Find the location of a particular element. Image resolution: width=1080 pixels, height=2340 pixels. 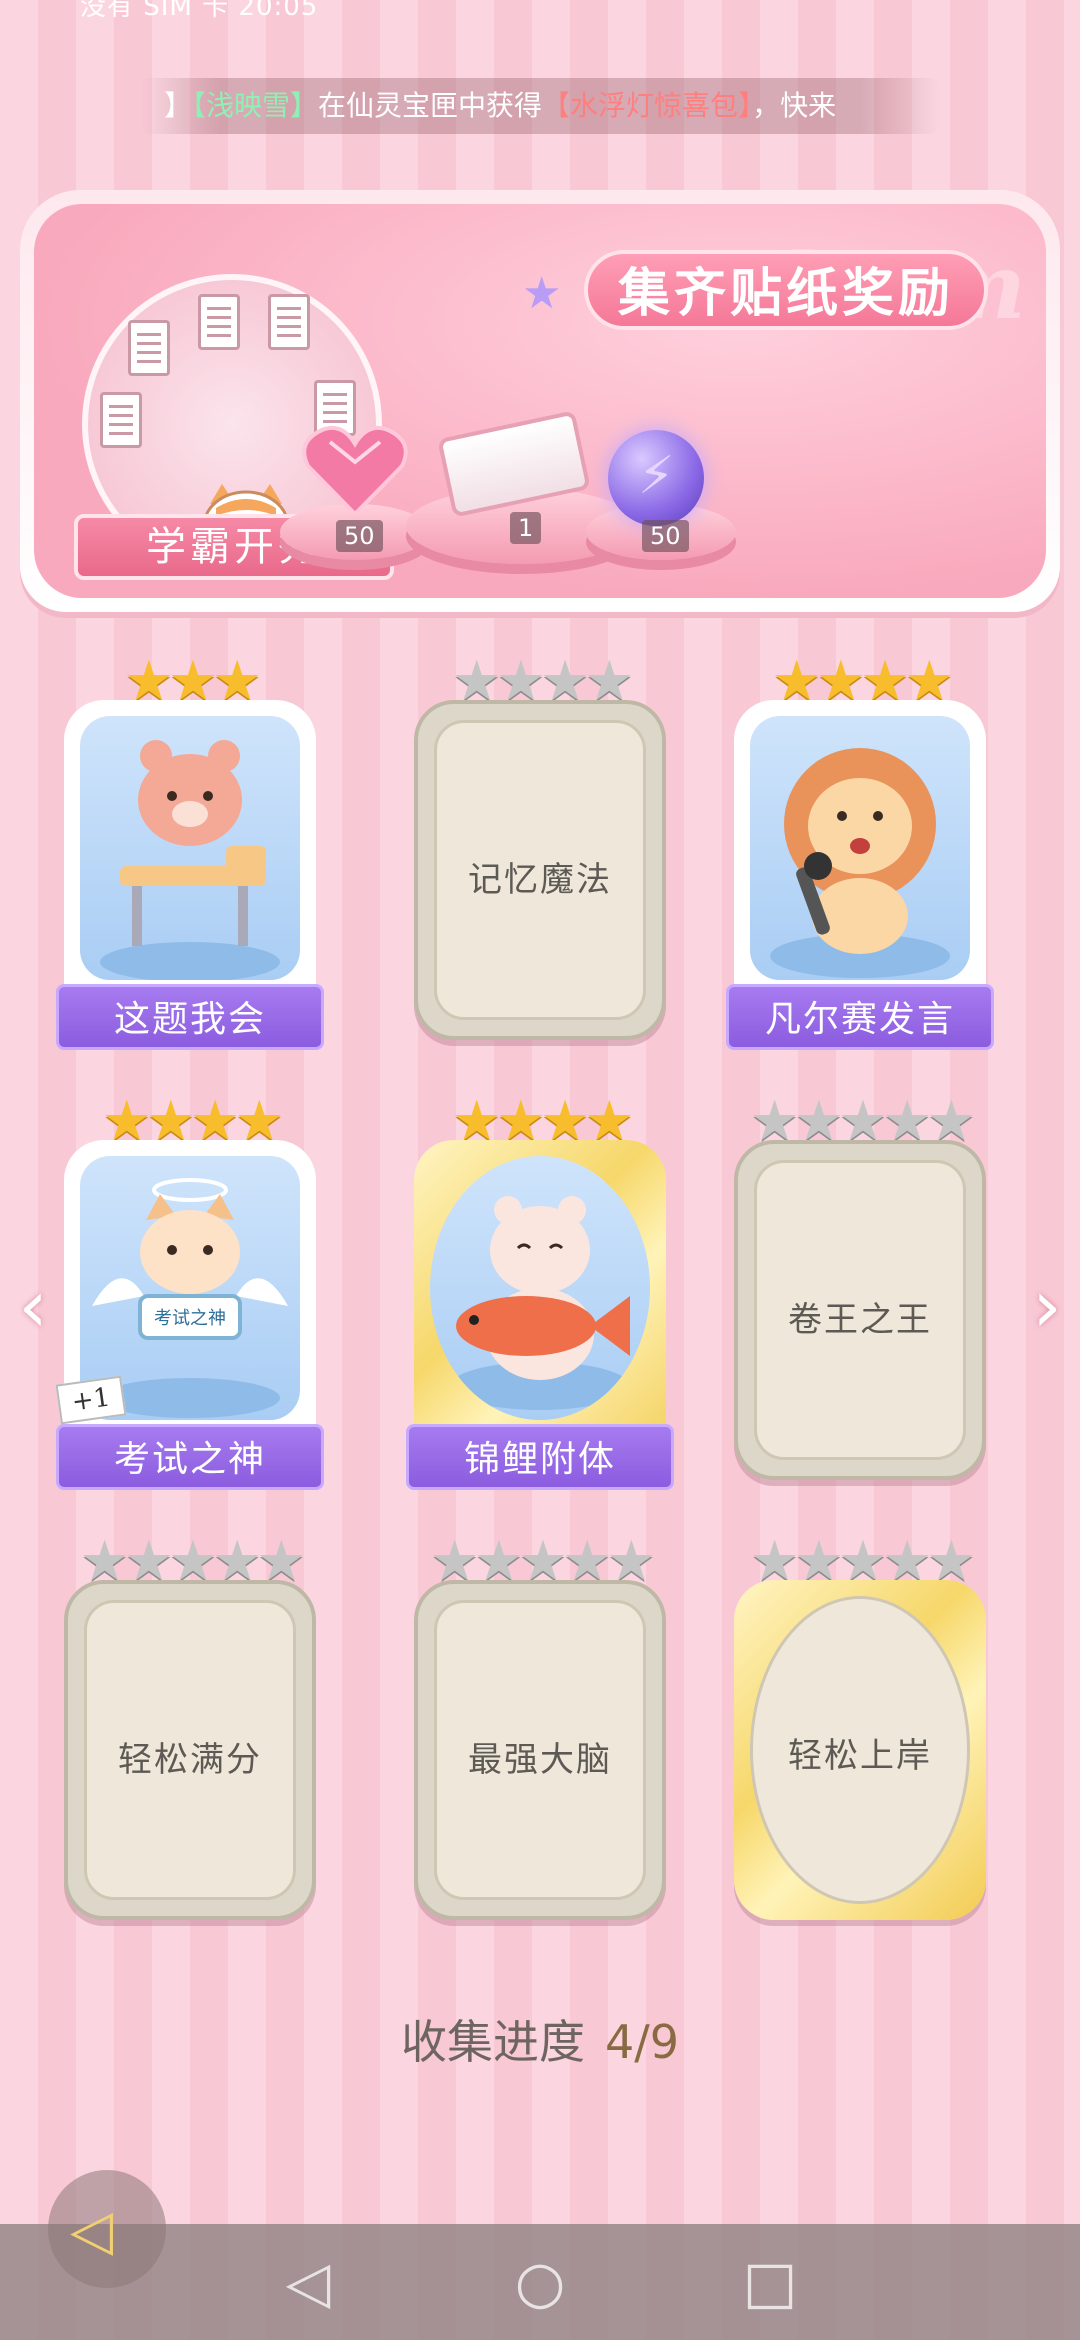

sticker-card: ★★★★ 凡尔赛发言 is located at coordinates (860, 850).